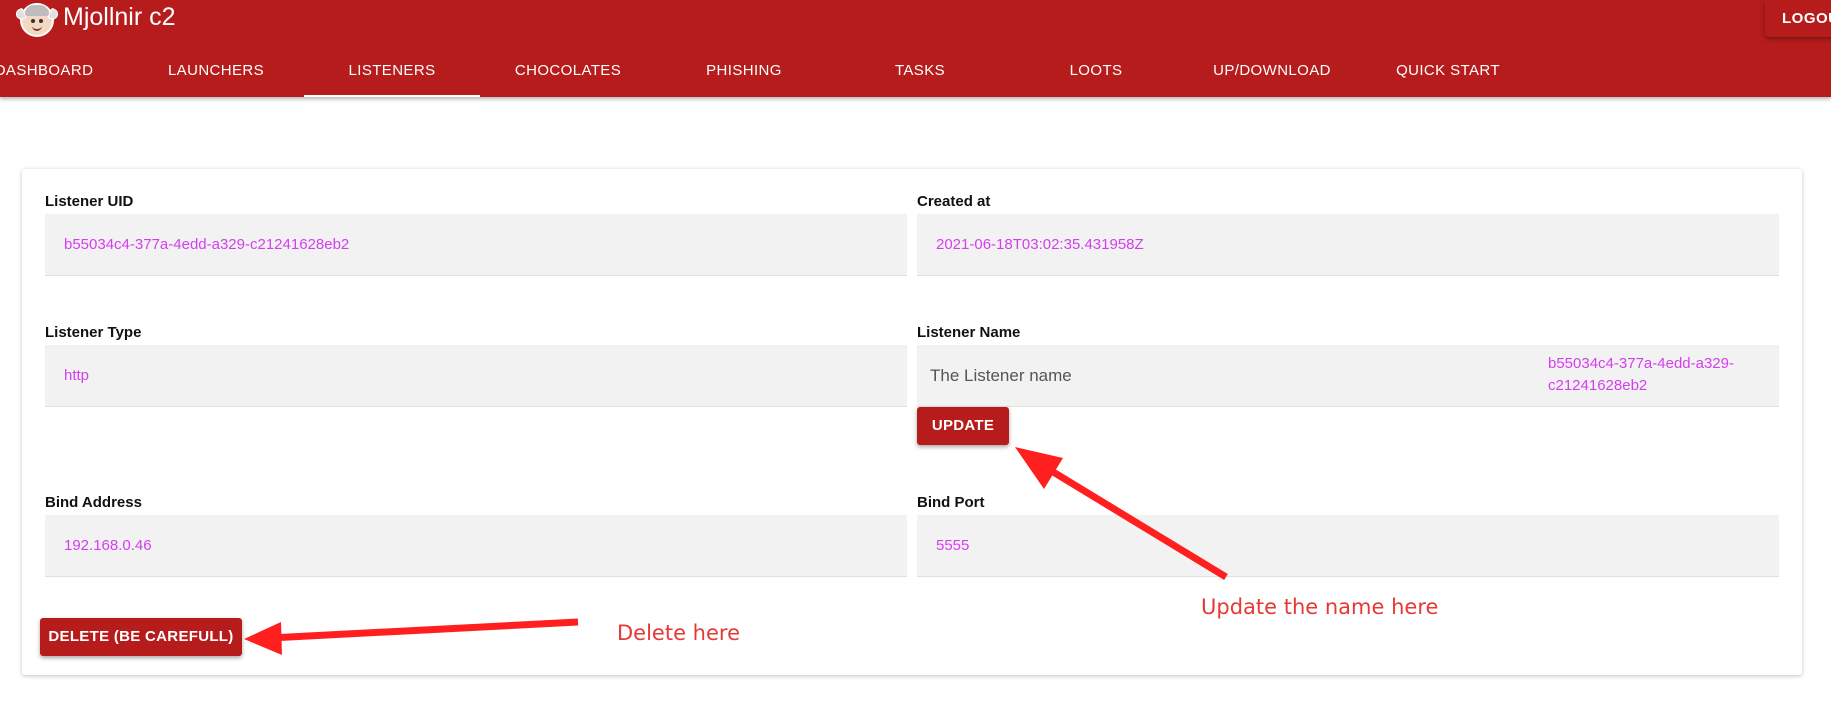 The height and width of the screenshot is (719, 1831). What do you see at coordinates (1135, 522) in the screenshot?
I see `update-arrow-line` at bounding box center [1135, 522].